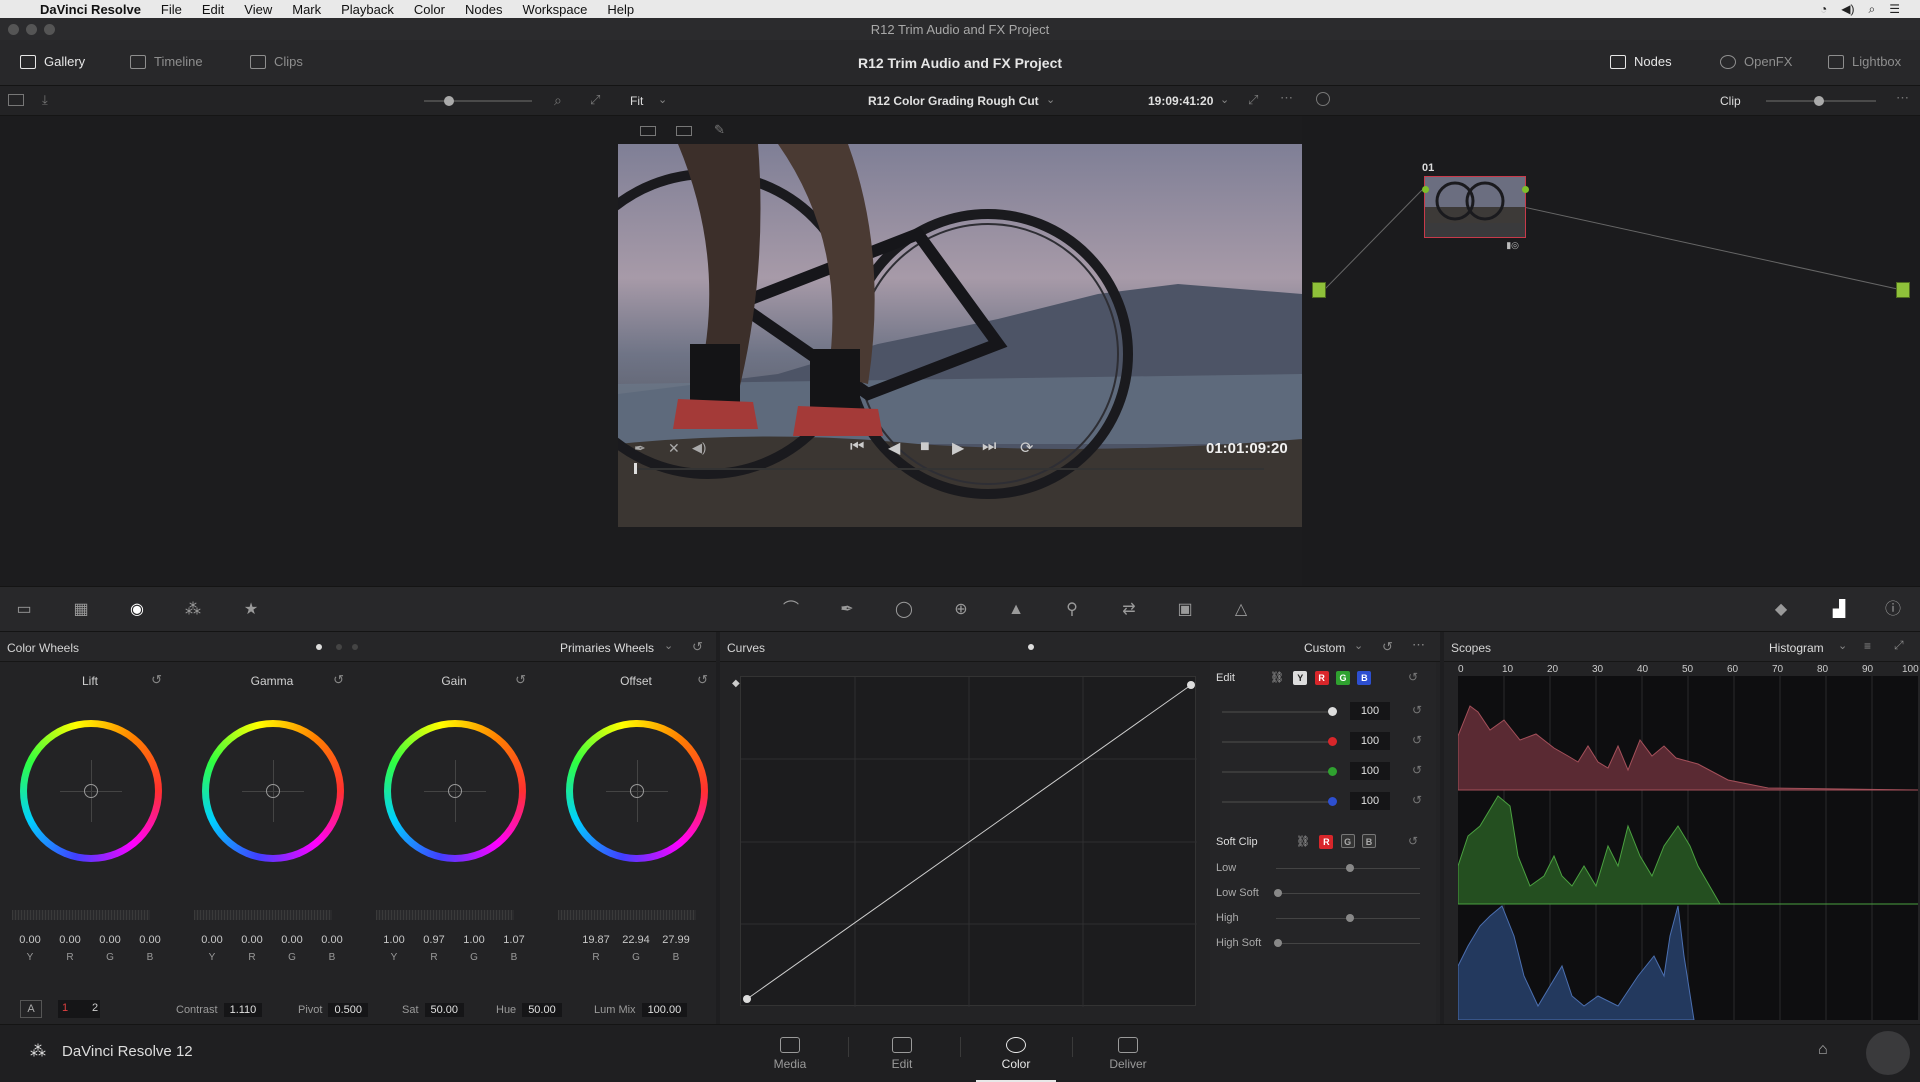 Image resolution: width=1920 pixels, height=1082 pixels. Describe the element at coordinates (484, 9) in the screenshot. I see `menu-nodes: Nodes` at that location.